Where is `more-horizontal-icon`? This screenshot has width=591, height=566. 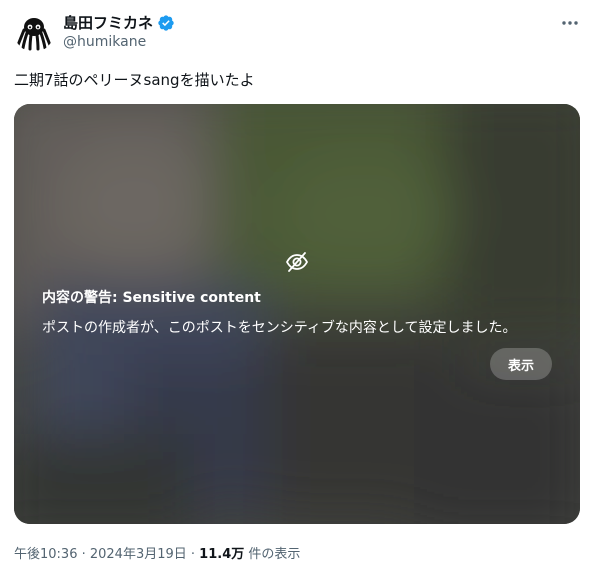 more-horizontal-icon is located at coordinates (570, 23).